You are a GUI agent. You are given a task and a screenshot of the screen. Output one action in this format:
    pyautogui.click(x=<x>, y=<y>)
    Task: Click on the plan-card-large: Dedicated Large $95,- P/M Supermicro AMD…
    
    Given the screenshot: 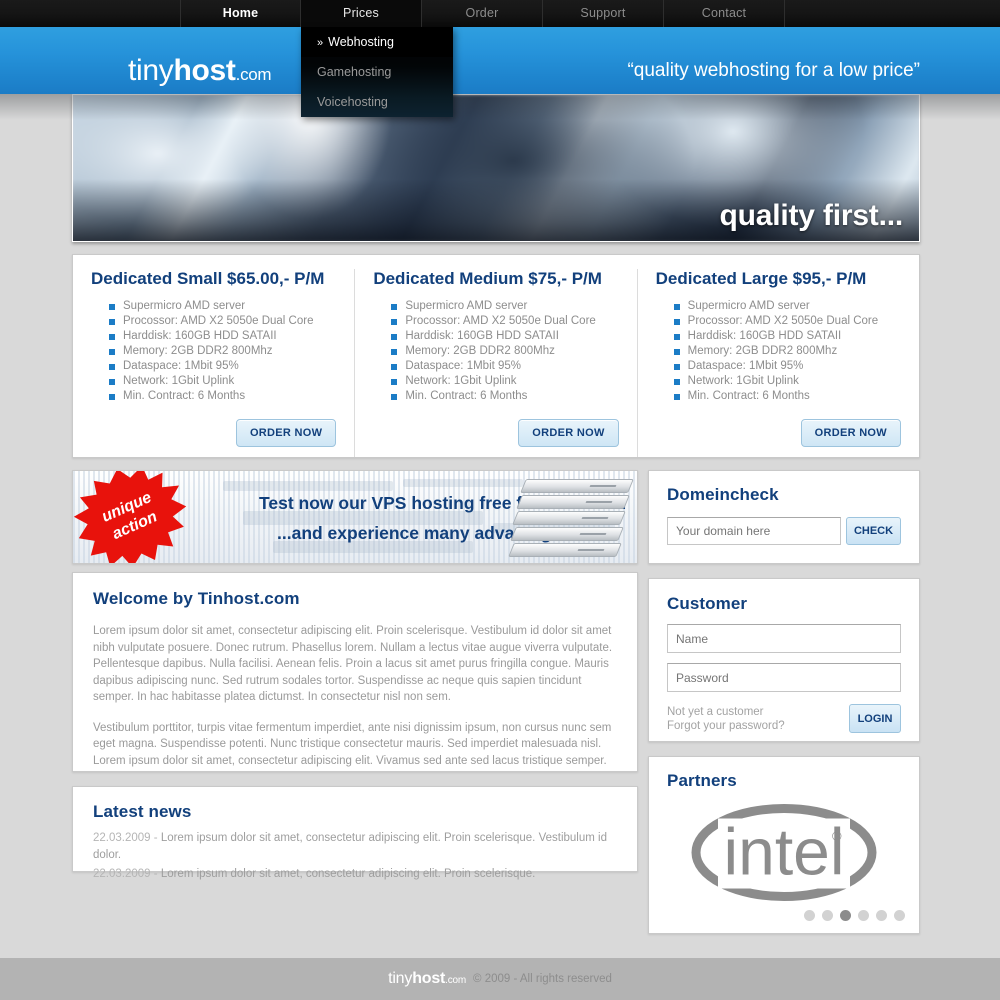 What is the action you would take?
    pyautogui.click(x=777, y=363)
    